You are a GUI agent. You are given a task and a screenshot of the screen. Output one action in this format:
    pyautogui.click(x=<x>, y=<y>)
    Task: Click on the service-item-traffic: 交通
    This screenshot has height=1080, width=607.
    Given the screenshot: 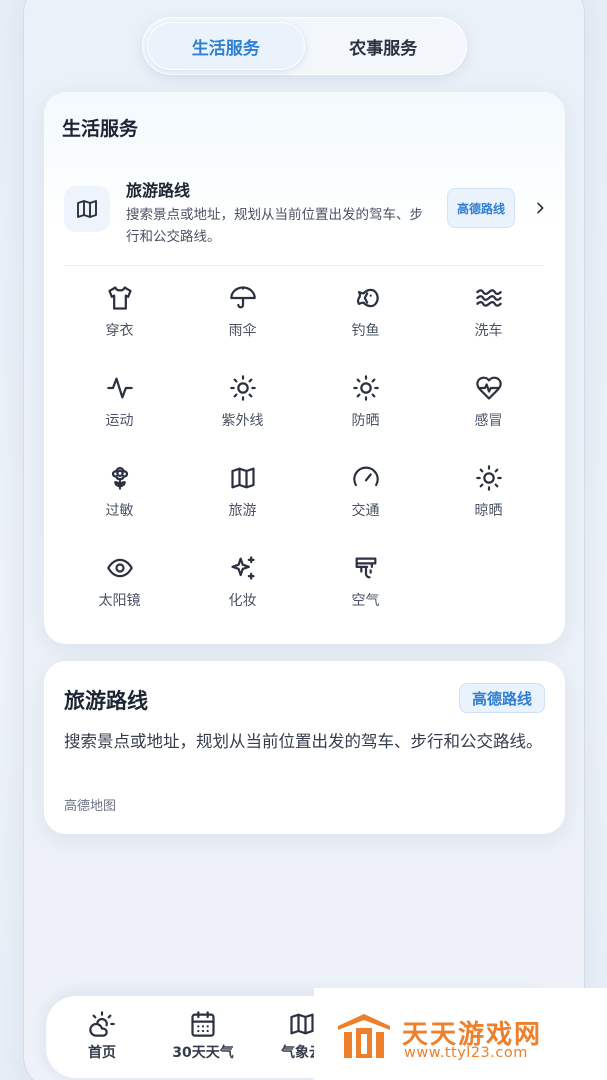 What is the action you would take?
    pyautogui.click(x=365, y=499)
    